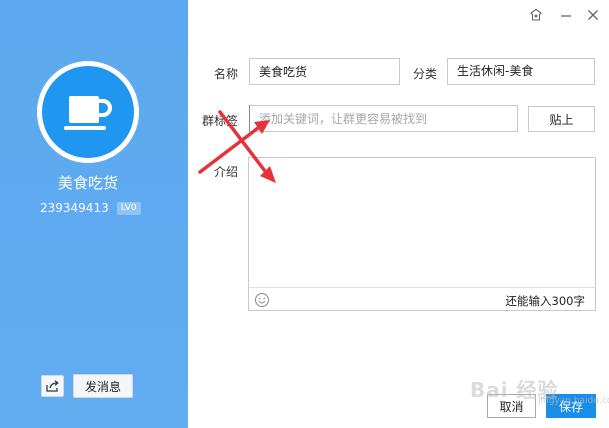 The width and height of the screenshot is (609, 428). What do you see at coordinates (225, 172) in the screenshot?
I see `intro-label: 介绍` at bounding box center [225, 172].